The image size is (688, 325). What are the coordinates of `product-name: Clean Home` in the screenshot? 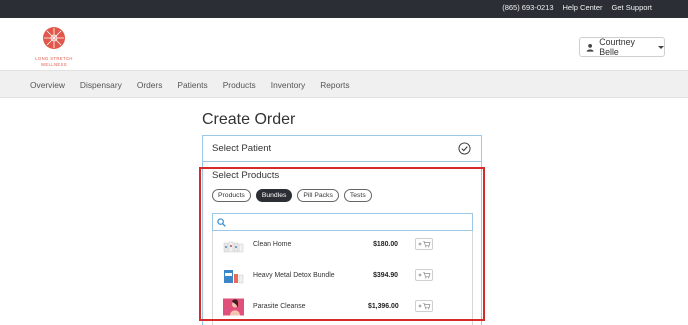 It's located at (272, 244).